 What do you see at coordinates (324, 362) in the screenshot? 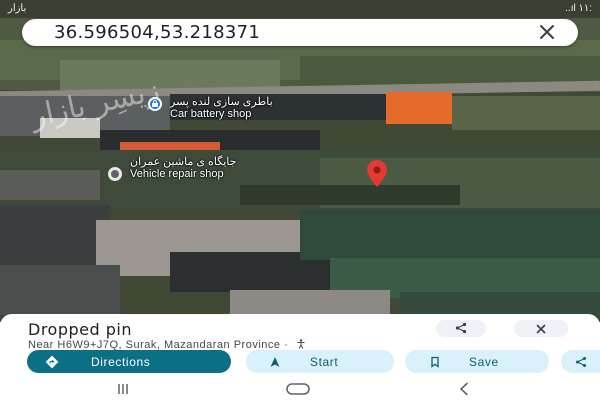
I see `start-label: Start` at bounding box center [324, 362].